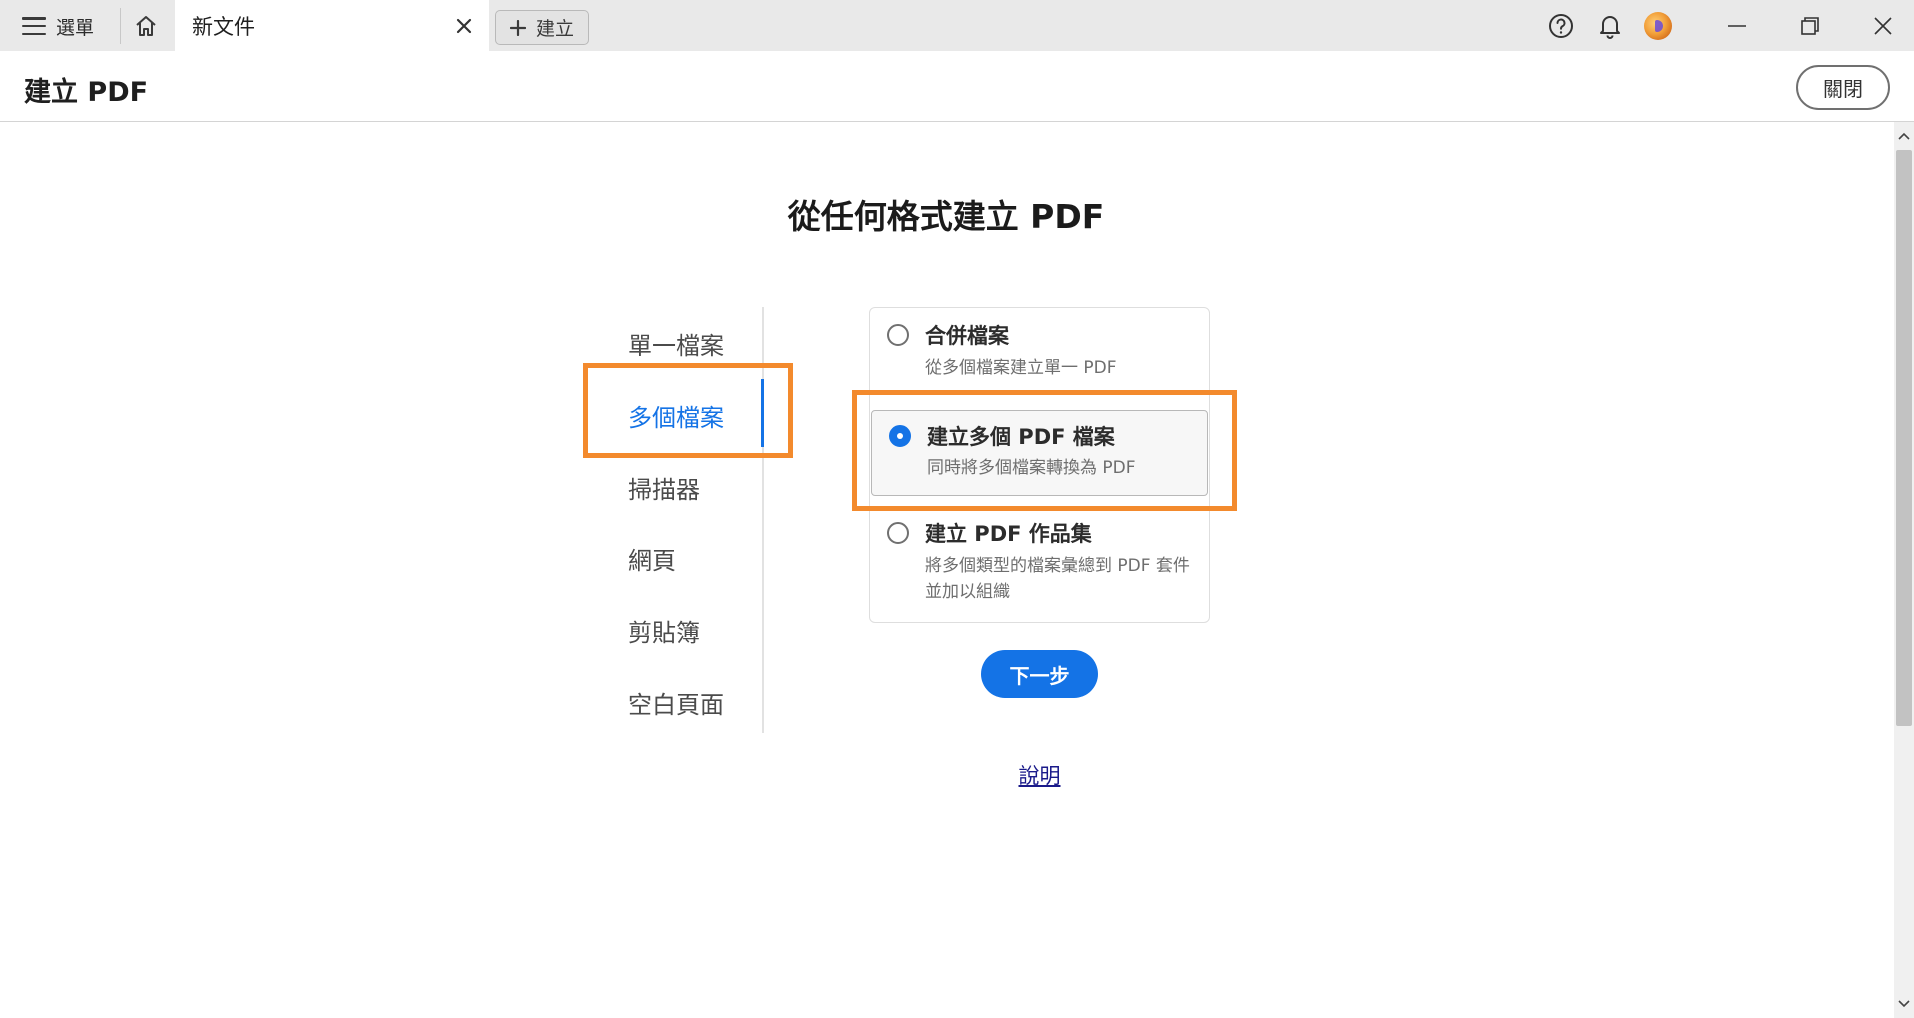  I want to click on chevron-up-icon, so click(1904, 136).